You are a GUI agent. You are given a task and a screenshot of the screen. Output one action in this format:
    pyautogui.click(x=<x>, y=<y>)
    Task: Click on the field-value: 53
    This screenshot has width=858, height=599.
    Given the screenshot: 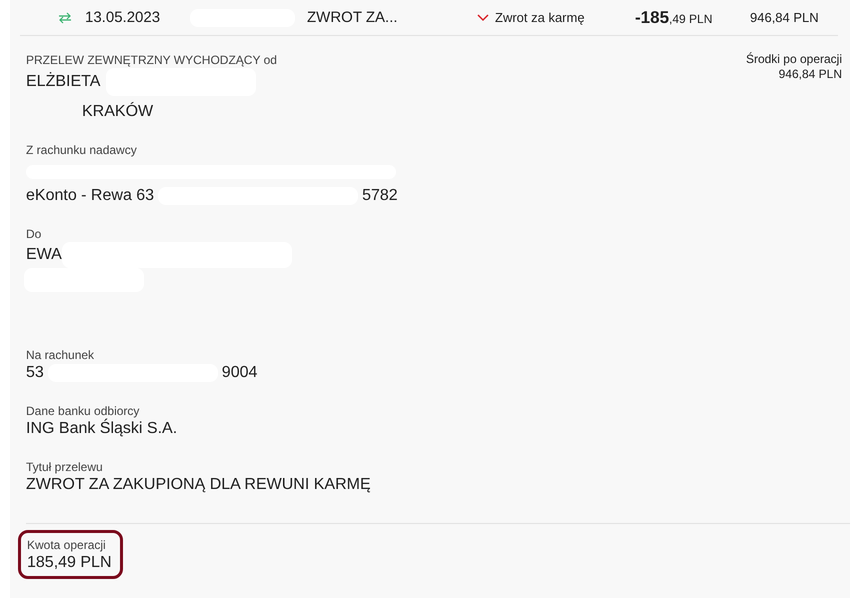 What is the action you would take?
    pyautogui.click(x=35, y=373)
    